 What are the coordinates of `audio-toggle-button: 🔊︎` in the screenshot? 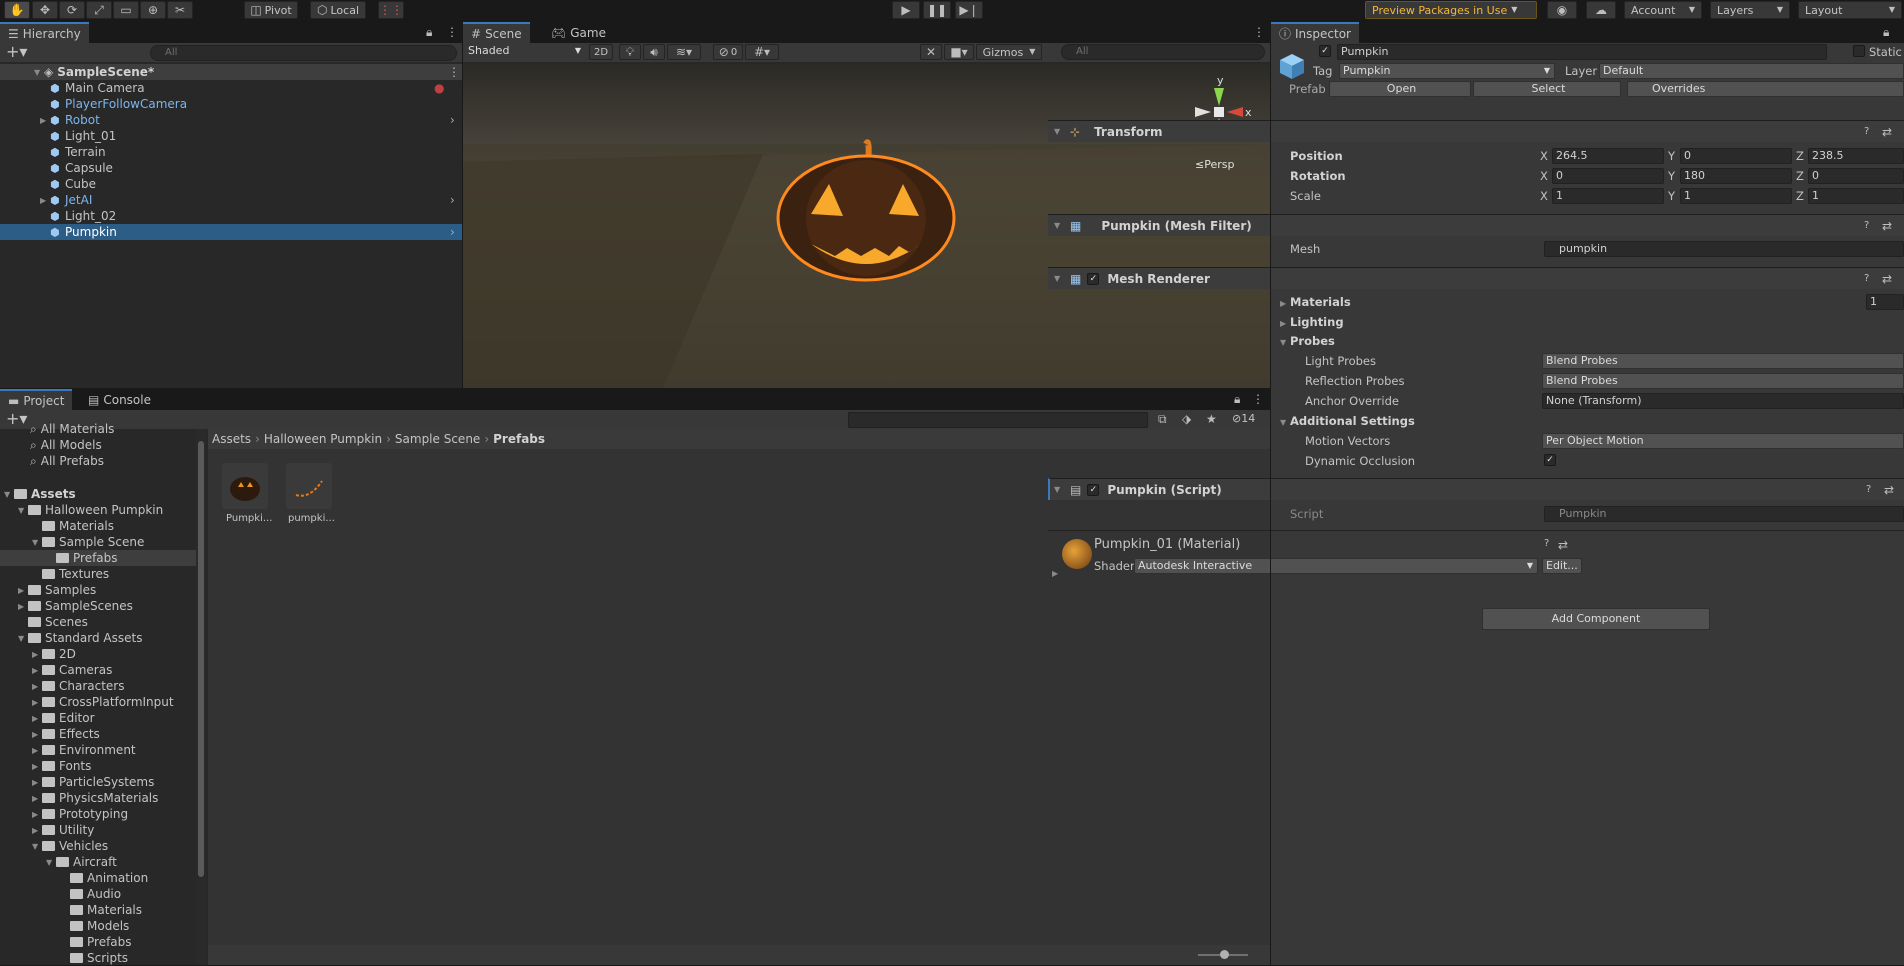 It's located at (654, 52).